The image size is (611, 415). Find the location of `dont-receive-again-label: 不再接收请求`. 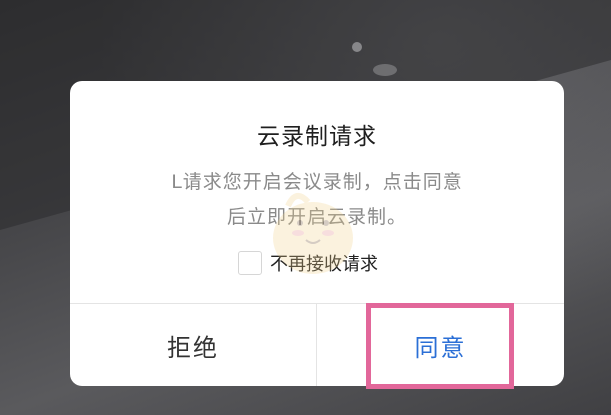

dont-receive-again-label: 不再接收请求 is located at coordinates (324, 263).